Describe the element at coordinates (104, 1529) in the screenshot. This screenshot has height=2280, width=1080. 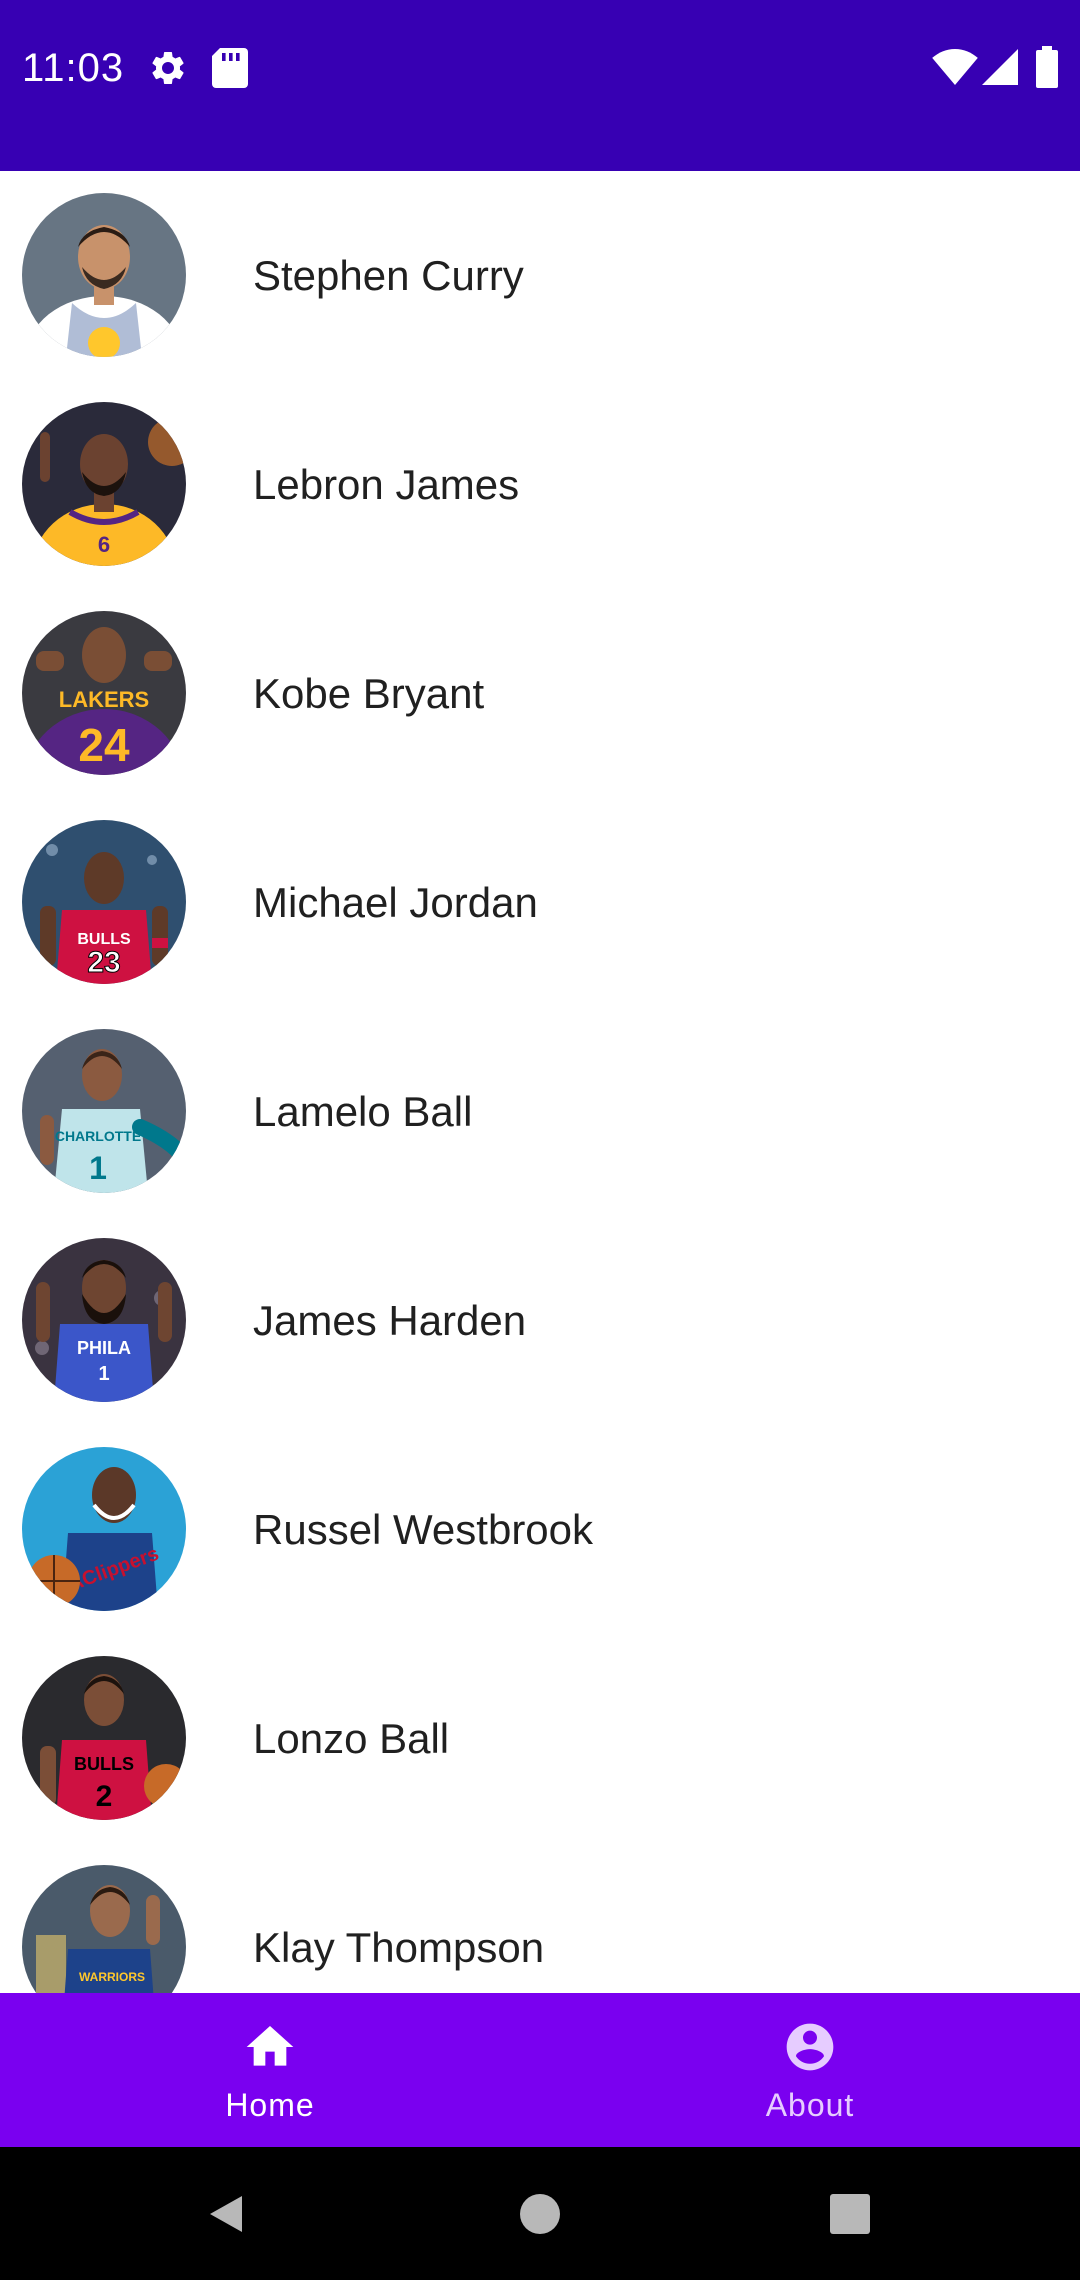
I see `player-avatar: LAClippers` at that location.